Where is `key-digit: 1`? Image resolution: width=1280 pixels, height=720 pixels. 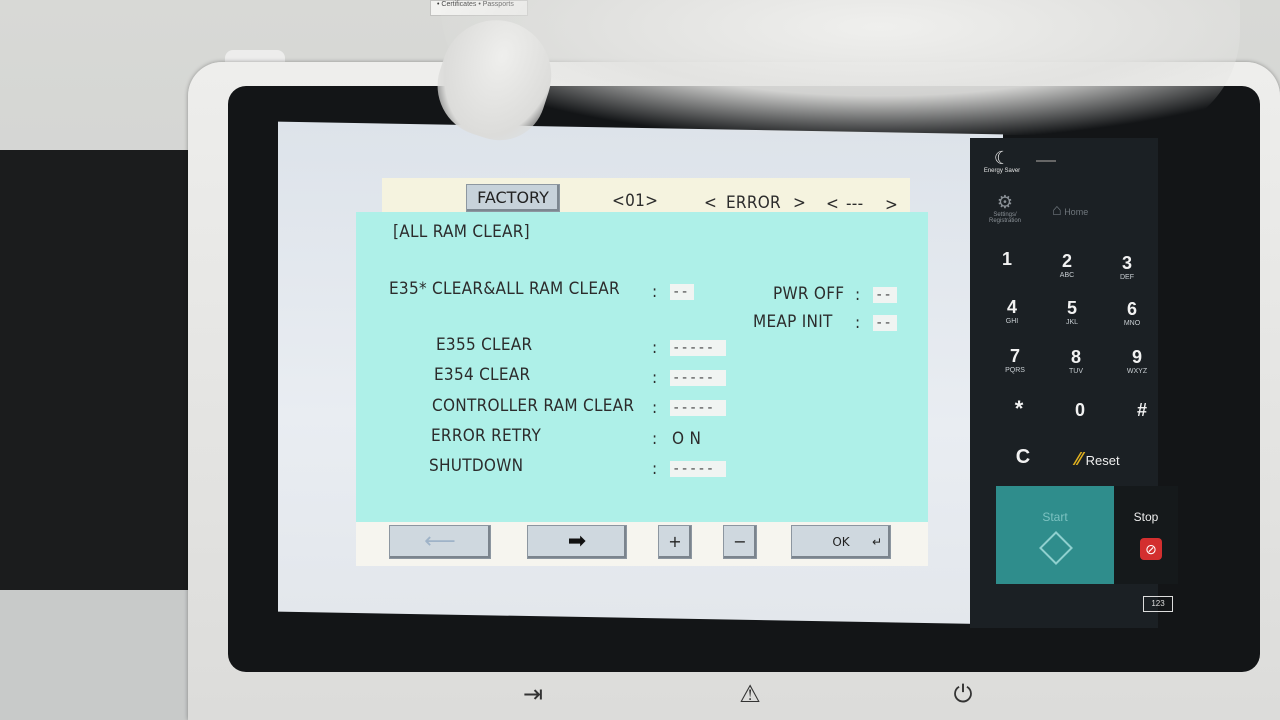
key-digit: 1 is located at coordinates (1006, 259).